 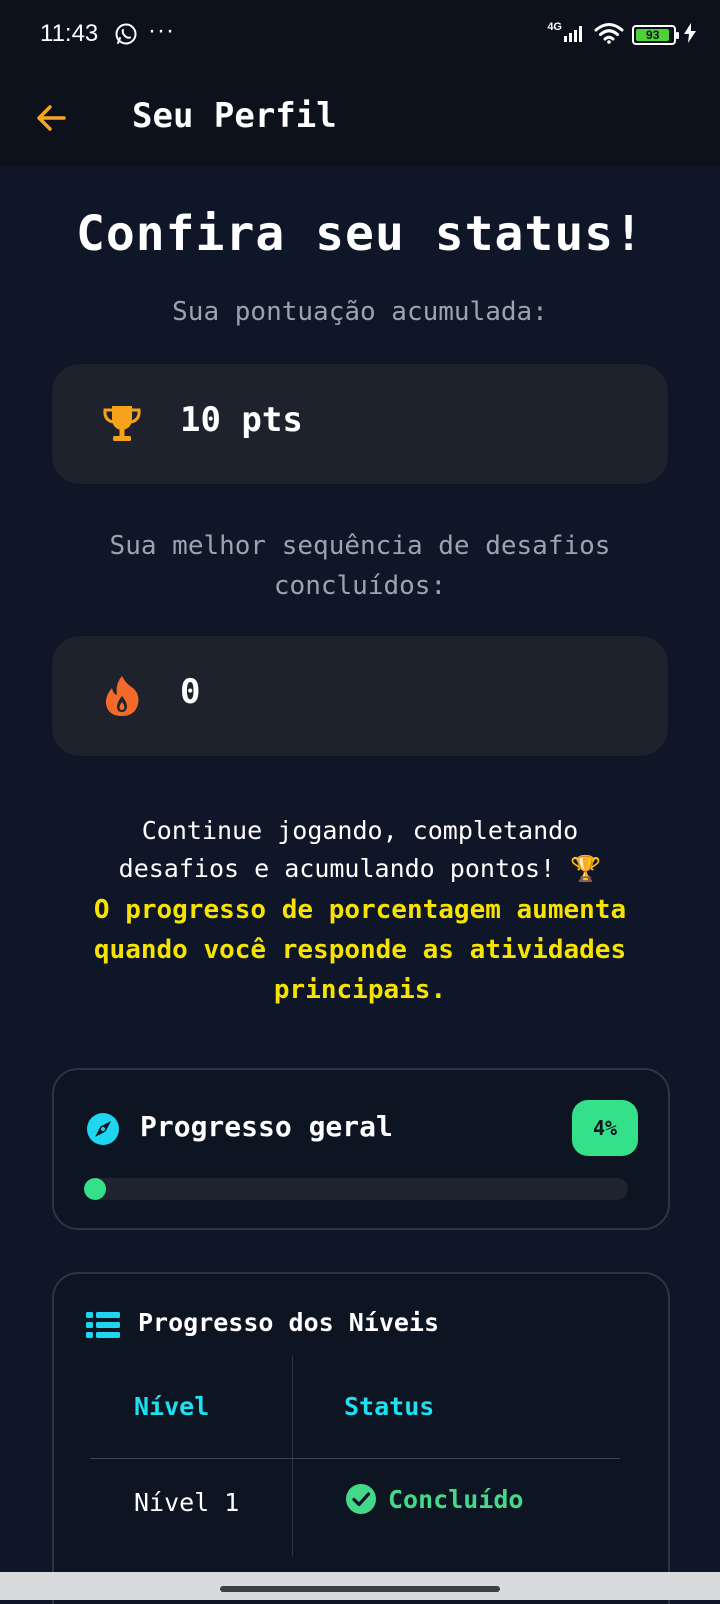 What do you see at coordinates (172, 1406) in the screenshot?
I see `column-header-level: Nível` at bounding box center [172, 1406].